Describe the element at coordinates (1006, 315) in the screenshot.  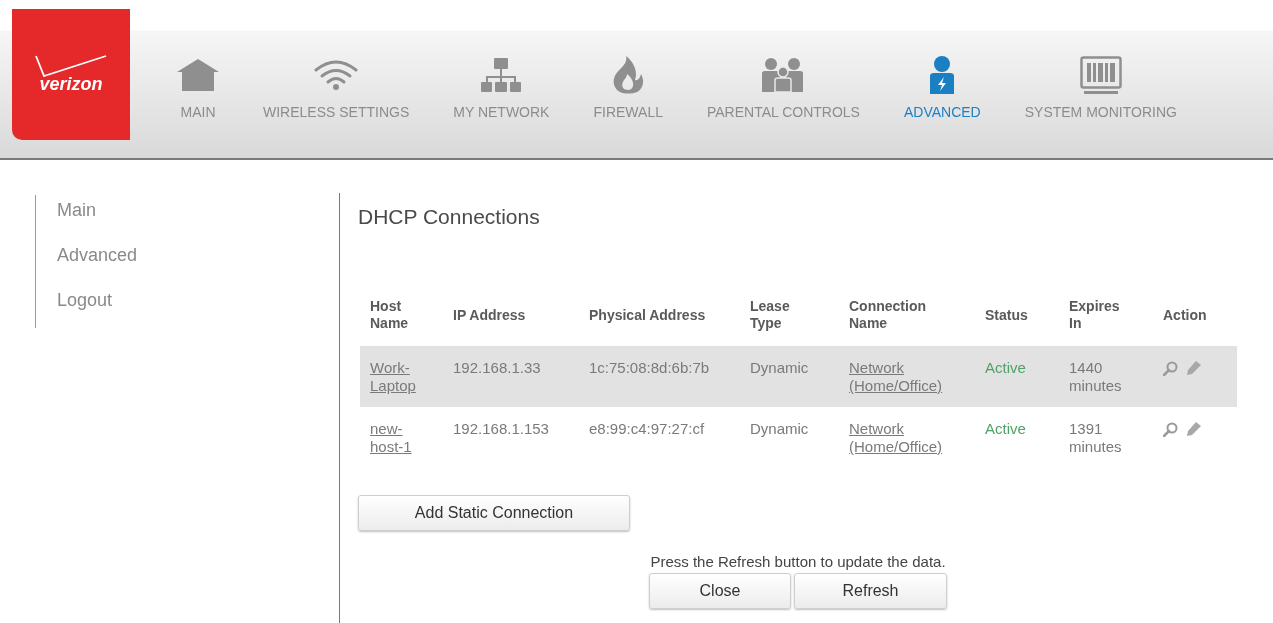
I see `column-header: Status` at that location.